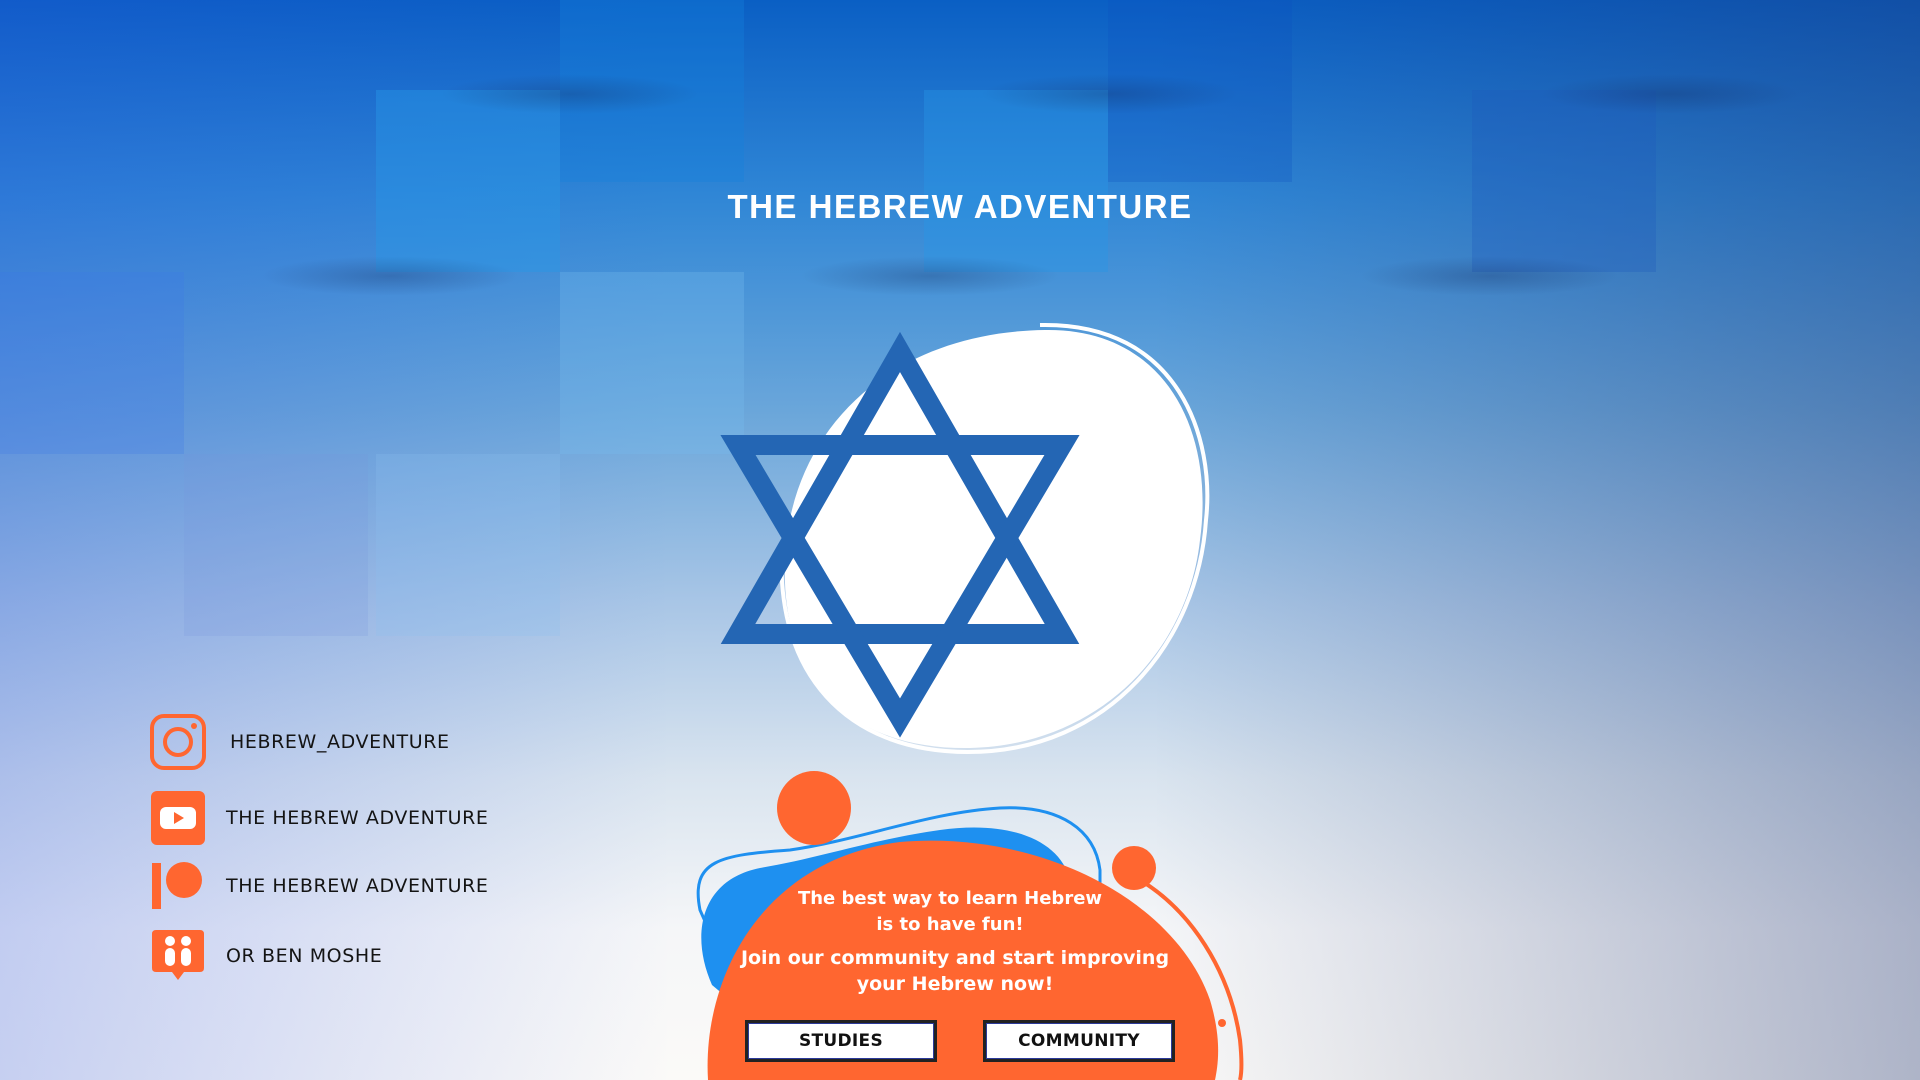  I want to click on social-item-instagram: HEBREW_ADVENTURE, so click(299, 742).